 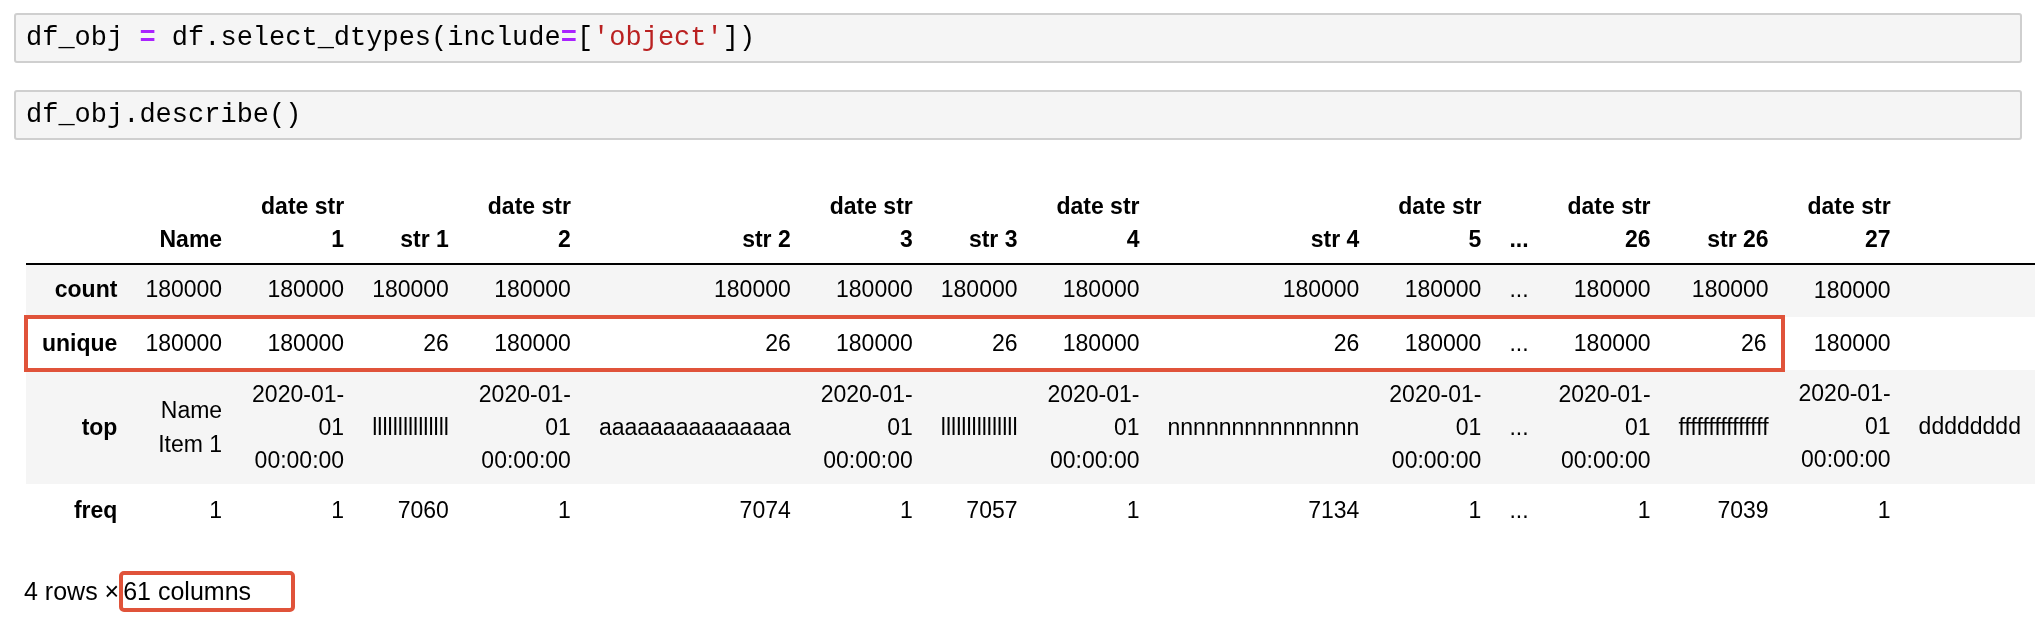 I want to click on column-header: date str 2, so click(x=523, y=224).